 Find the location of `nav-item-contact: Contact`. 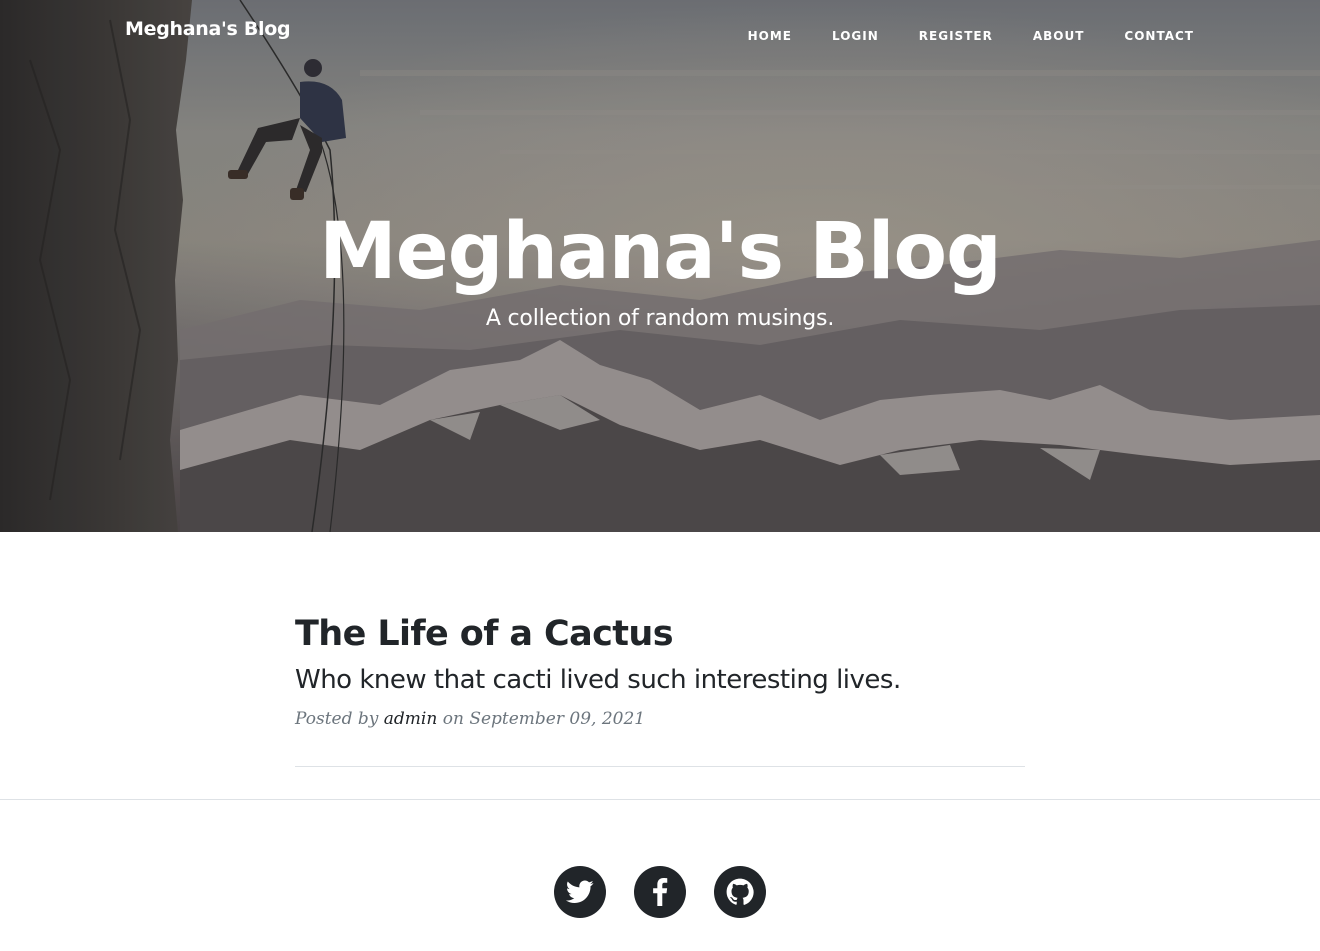

nav-item-contact: Contact is located at coordinates (1159, 34).